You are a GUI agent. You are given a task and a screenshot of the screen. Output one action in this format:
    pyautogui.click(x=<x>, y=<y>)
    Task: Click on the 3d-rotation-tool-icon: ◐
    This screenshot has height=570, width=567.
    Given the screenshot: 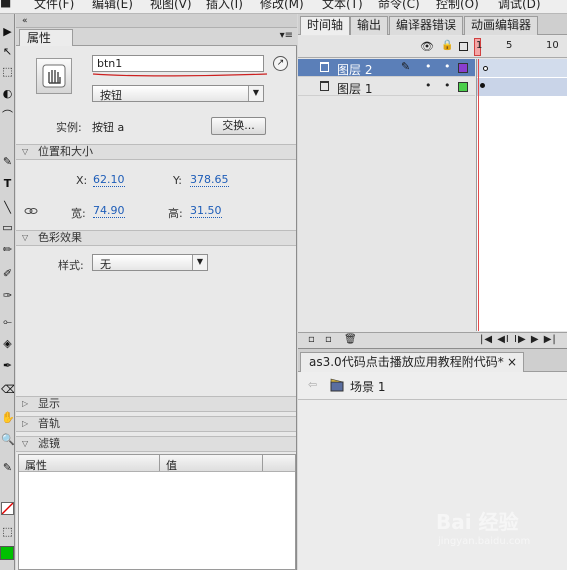 What is the action you would take?
    pyautogui.click(x=7, y=94)
    